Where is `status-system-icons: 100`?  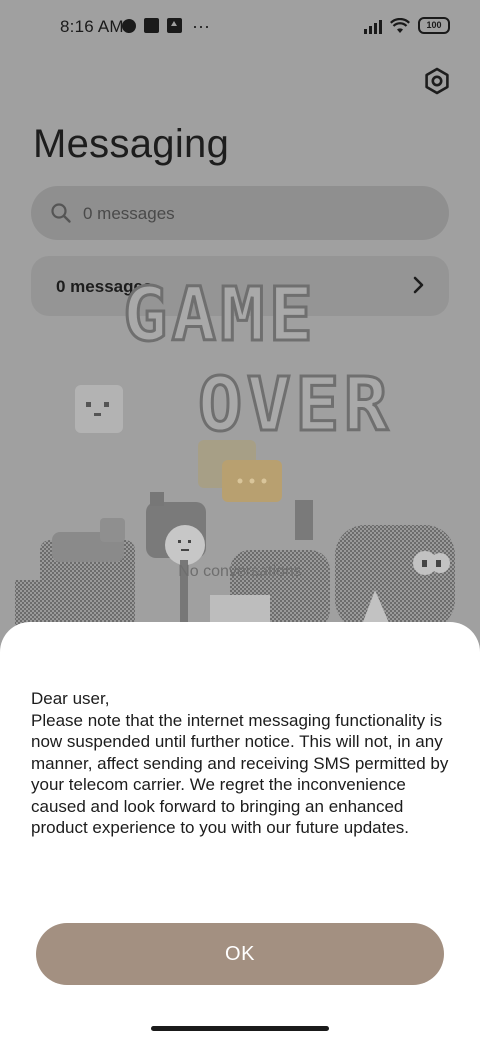
status-system-icons: 100 is located at coordinates (407, 25).